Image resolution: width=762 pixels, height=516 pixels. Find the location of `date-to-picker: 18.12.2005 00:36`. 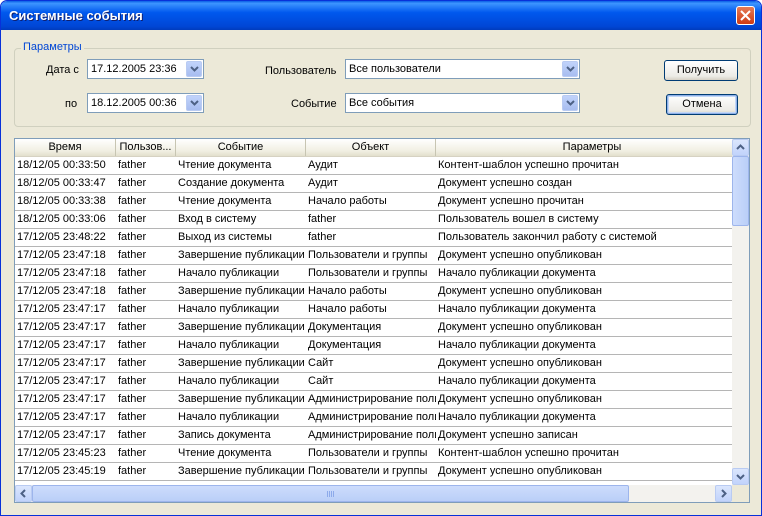

date-to-picker: 18.12.2005 00:36 is located at coordinates (145, 103).